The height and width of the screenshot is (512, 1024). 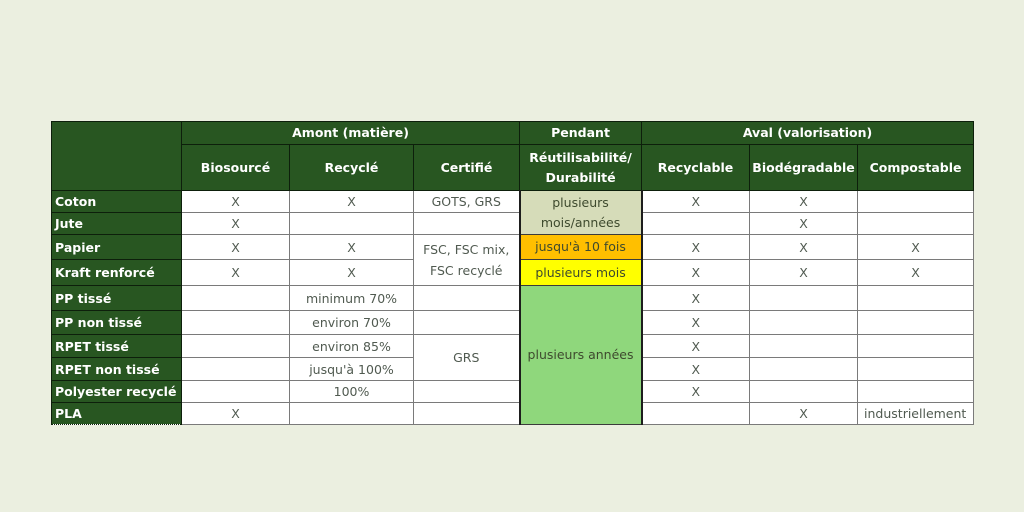 What do you see at coordinates (808, 133) in the screenshot?
I see `group-header-aval: Aval (valorisation)` at bounding box center [808, 133].